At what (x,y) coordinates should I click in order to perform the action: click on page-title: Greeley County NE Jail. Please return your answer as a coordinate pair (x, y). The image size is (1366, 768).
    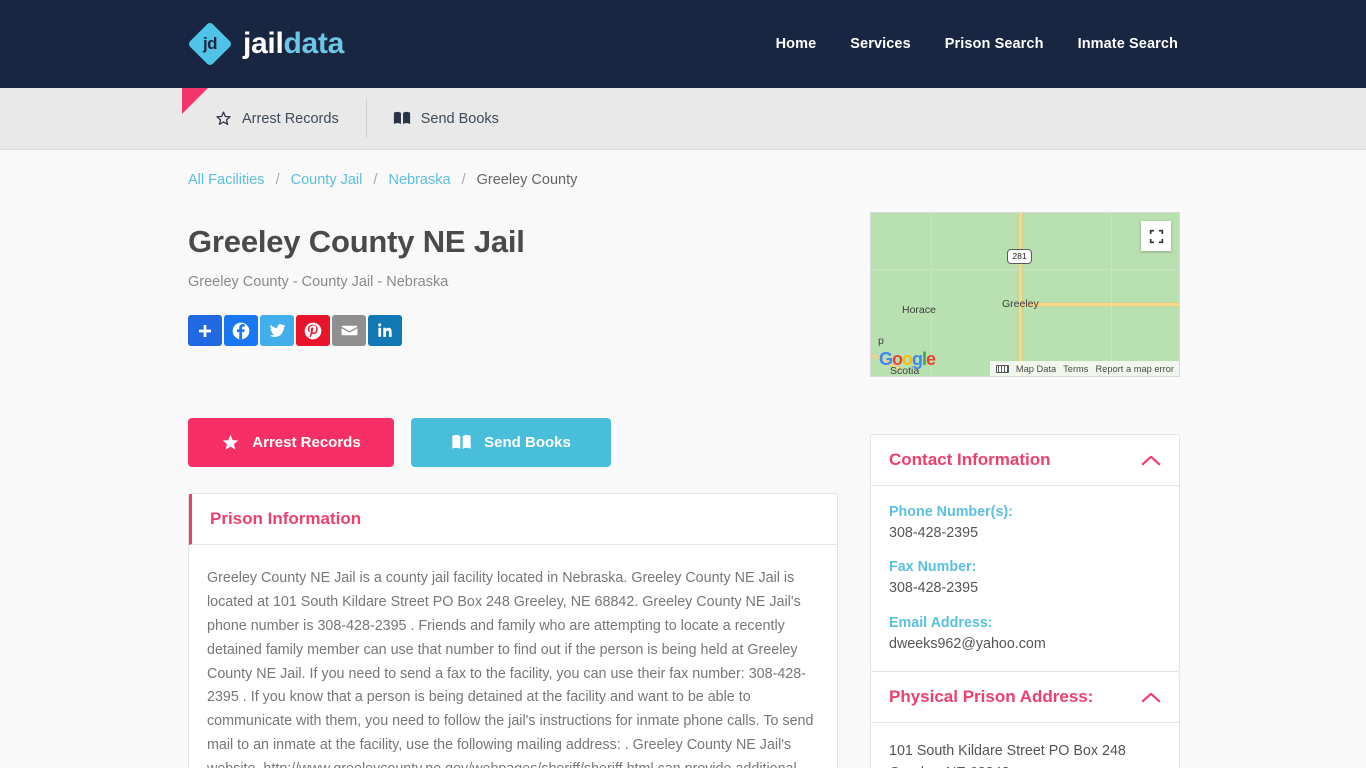
    Looking at the image, I should click on (356, 241).